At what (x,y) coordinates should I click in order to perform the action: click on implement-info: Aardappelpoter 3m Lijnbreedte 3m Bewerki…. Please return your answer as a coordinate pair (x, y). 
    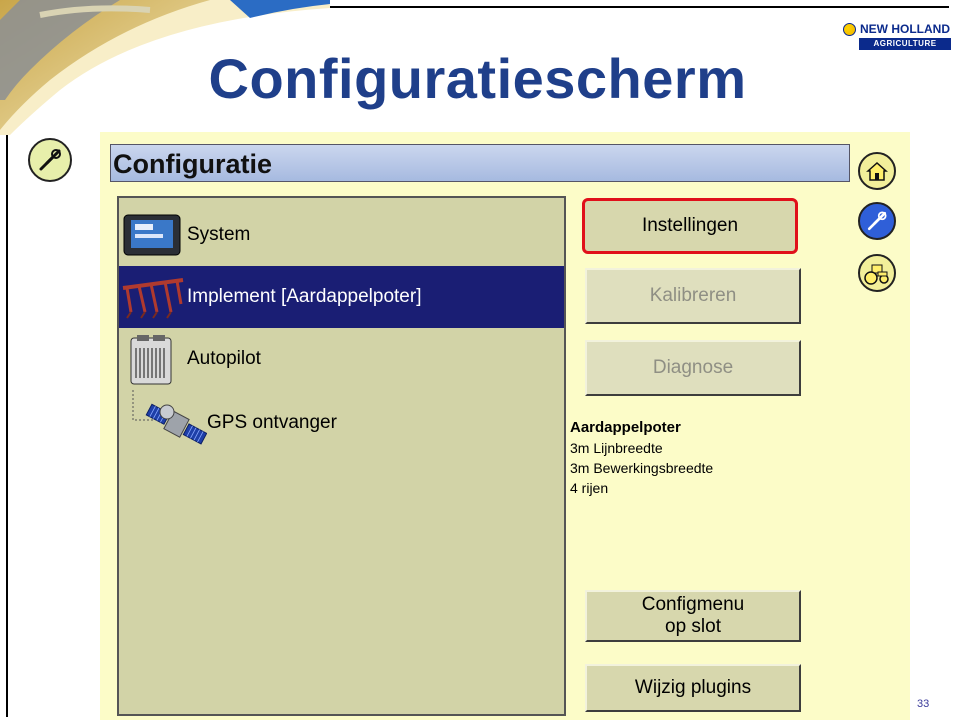
    Looking at the image, I should click on (641, 458).